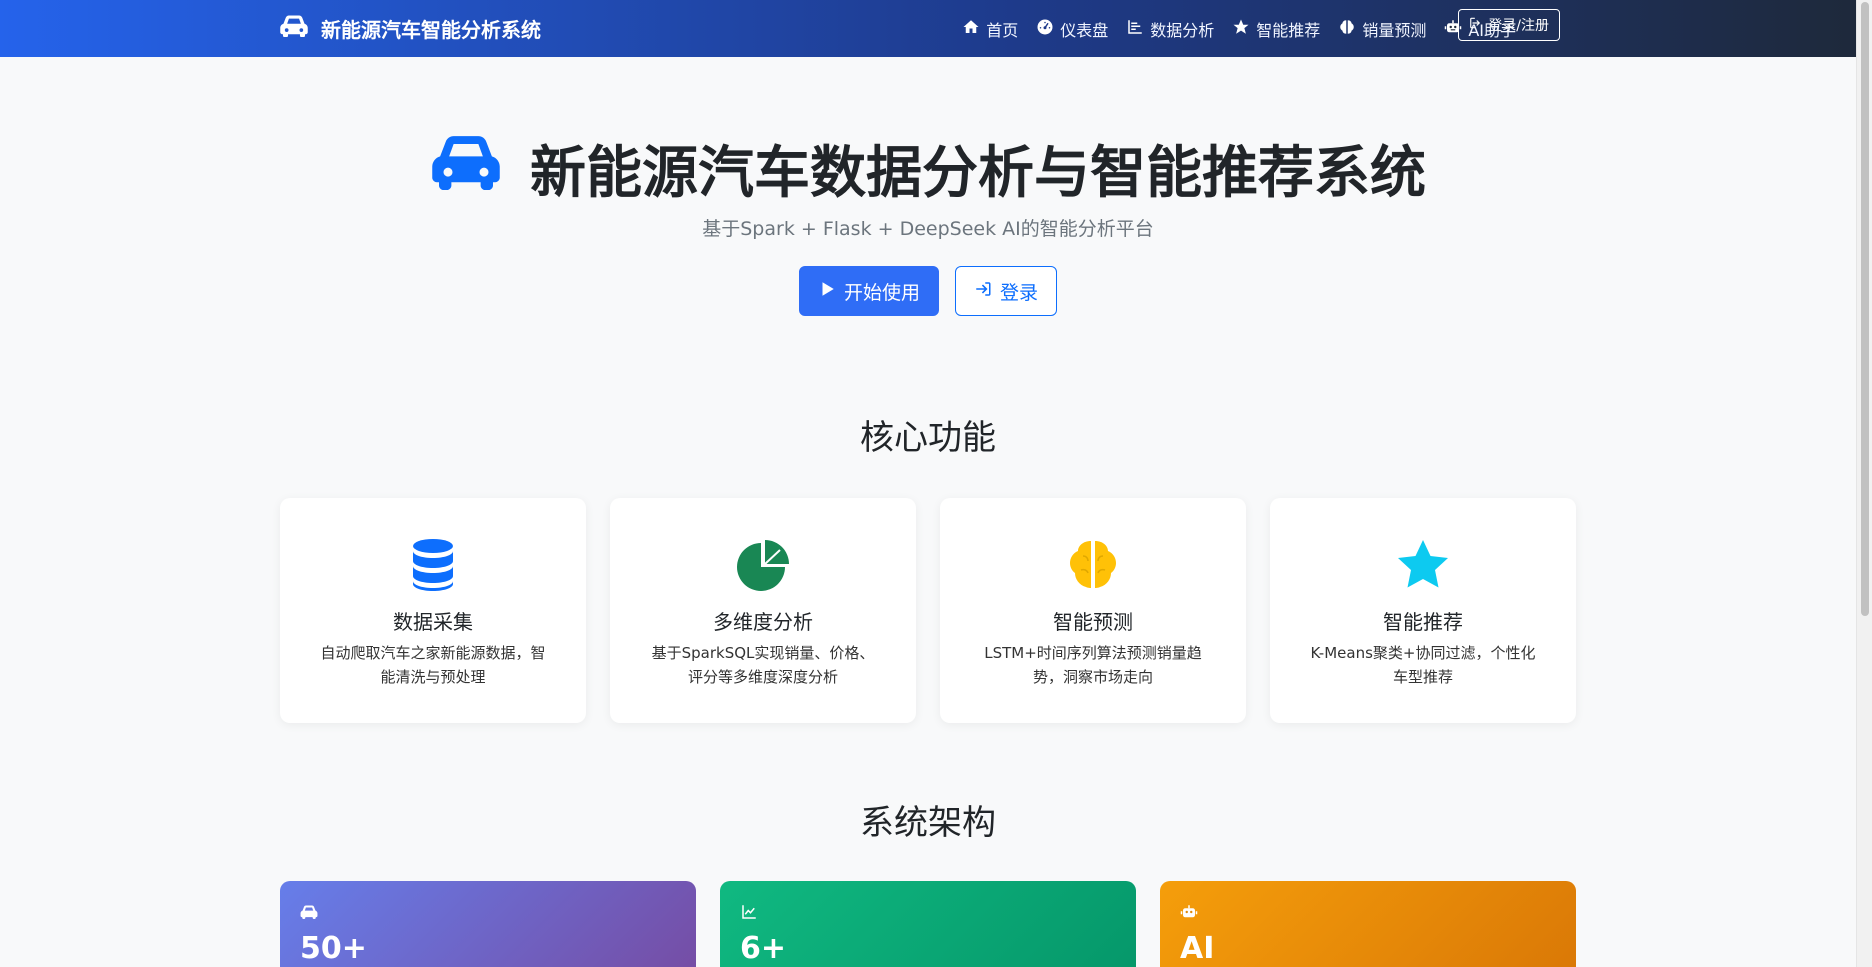 The image size is (1872, 967). What do you see at coordinates (1019, 292) in the screenshot?
I see `login-button-label: 登录` at bounding box center [1019, 292].